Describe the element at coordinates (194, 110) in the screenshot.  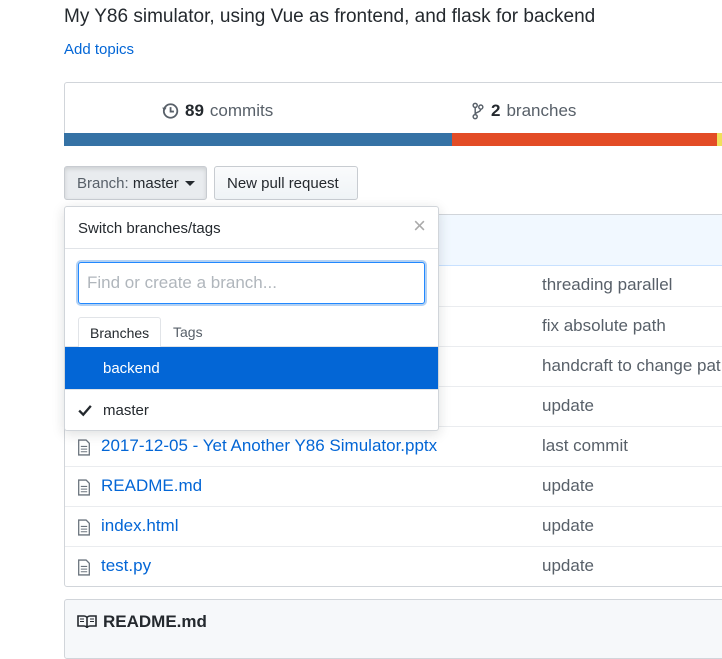
I see `commits-count: 89` at that location.